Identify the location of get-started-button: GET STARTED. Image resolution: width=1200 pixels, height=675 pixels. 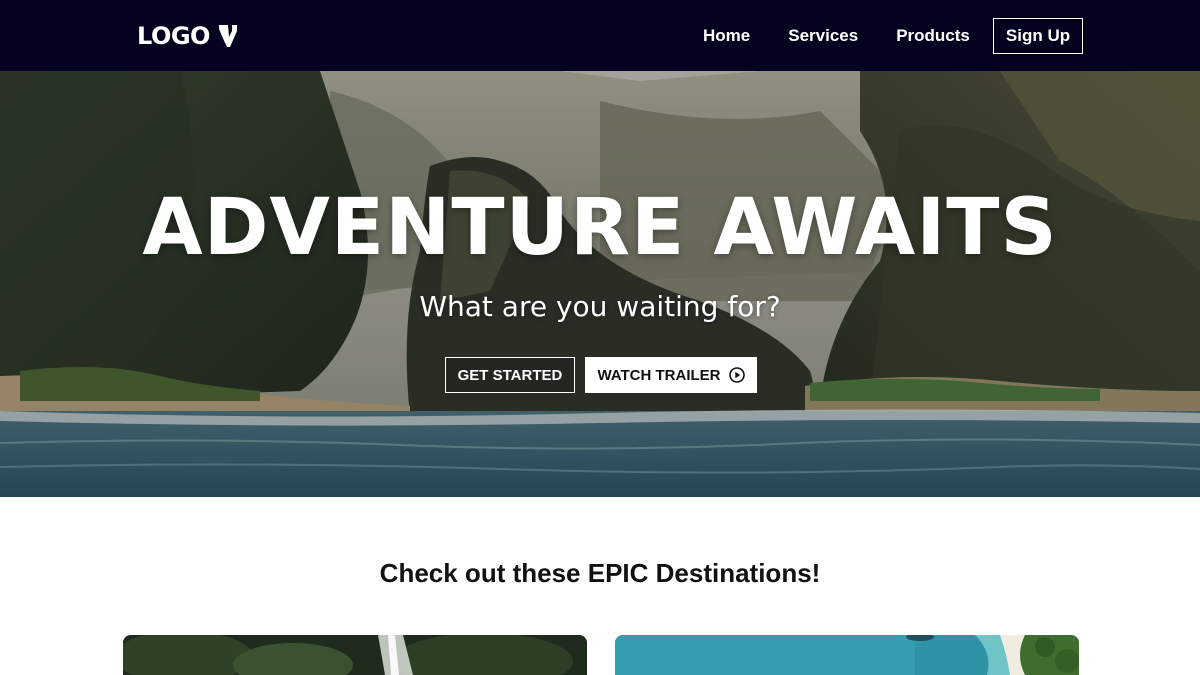
(510, 375).